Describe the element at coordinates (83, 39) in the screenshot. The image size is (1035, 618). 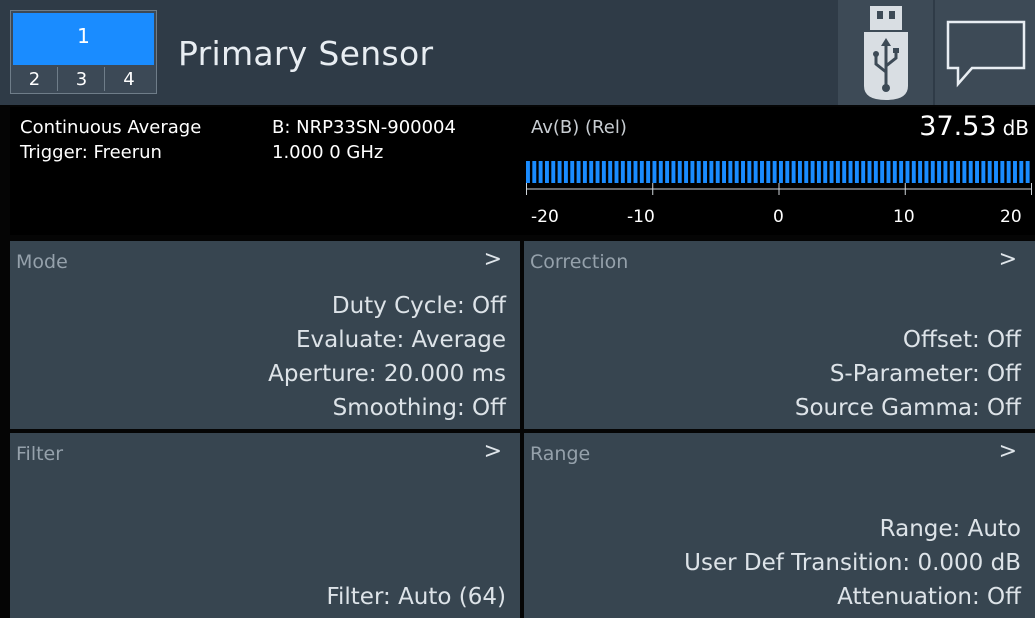
I see `channel-1-button: 1` at that location.